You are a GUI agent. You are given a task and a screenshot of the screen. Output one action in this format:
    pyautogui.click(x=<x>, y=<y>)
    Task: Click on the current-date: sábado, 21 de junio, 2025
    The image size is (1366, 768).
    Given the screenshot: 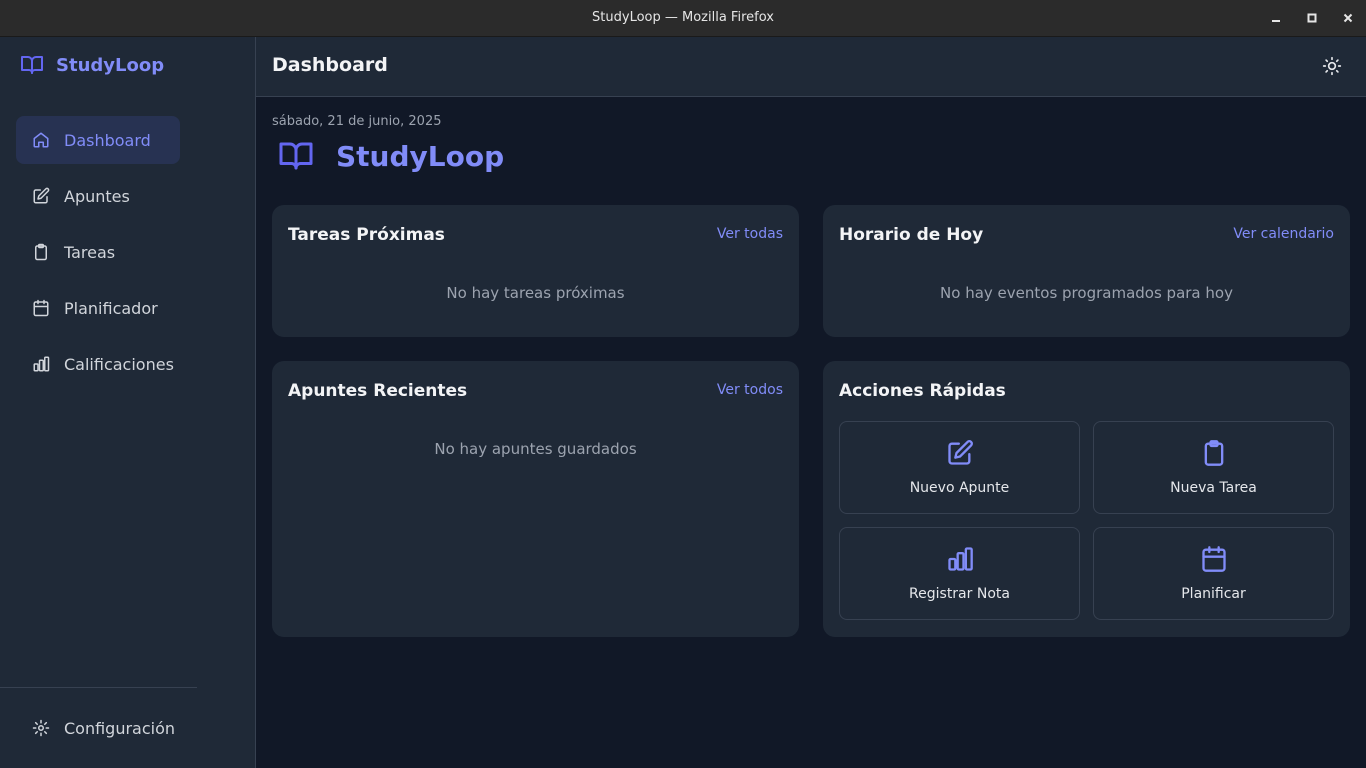 What is the action you would take?
    pyautogui.click(x=357, y=121)
    